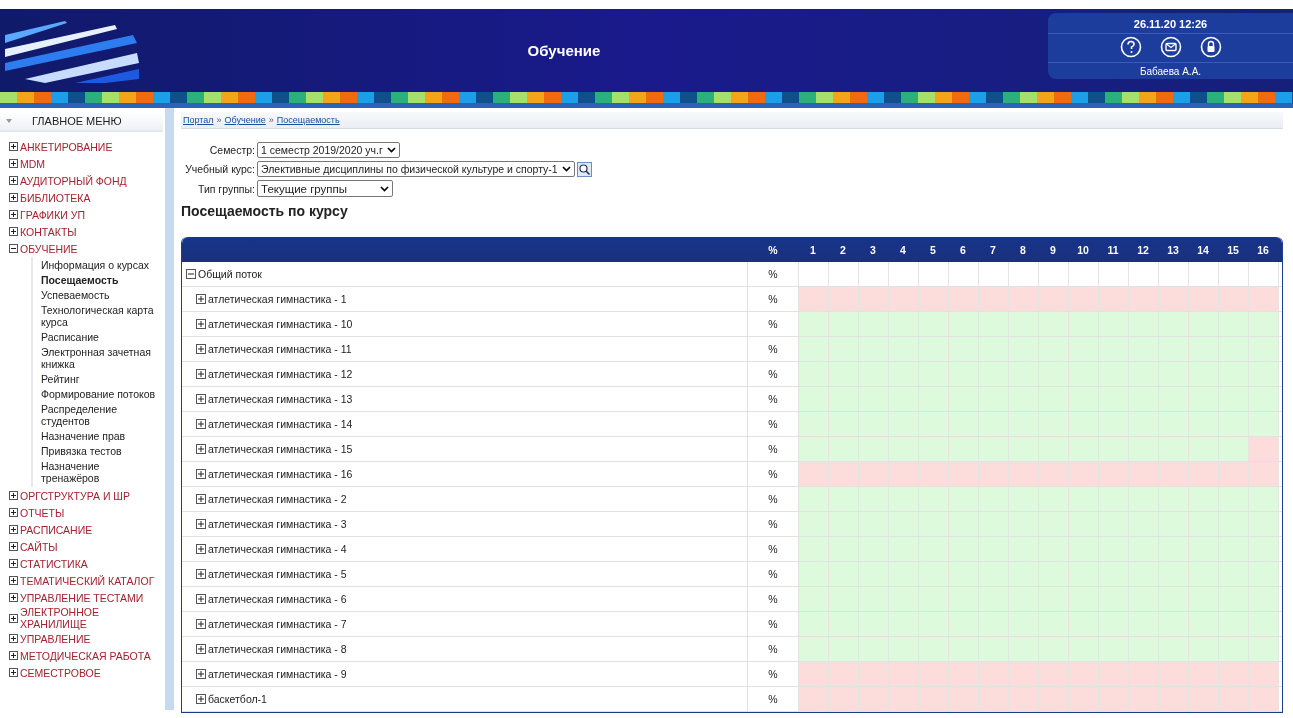 The height and width of the screenshot is (718, 1293). I want to click on dropdown-field: Текущие группы, so click(325, 188).